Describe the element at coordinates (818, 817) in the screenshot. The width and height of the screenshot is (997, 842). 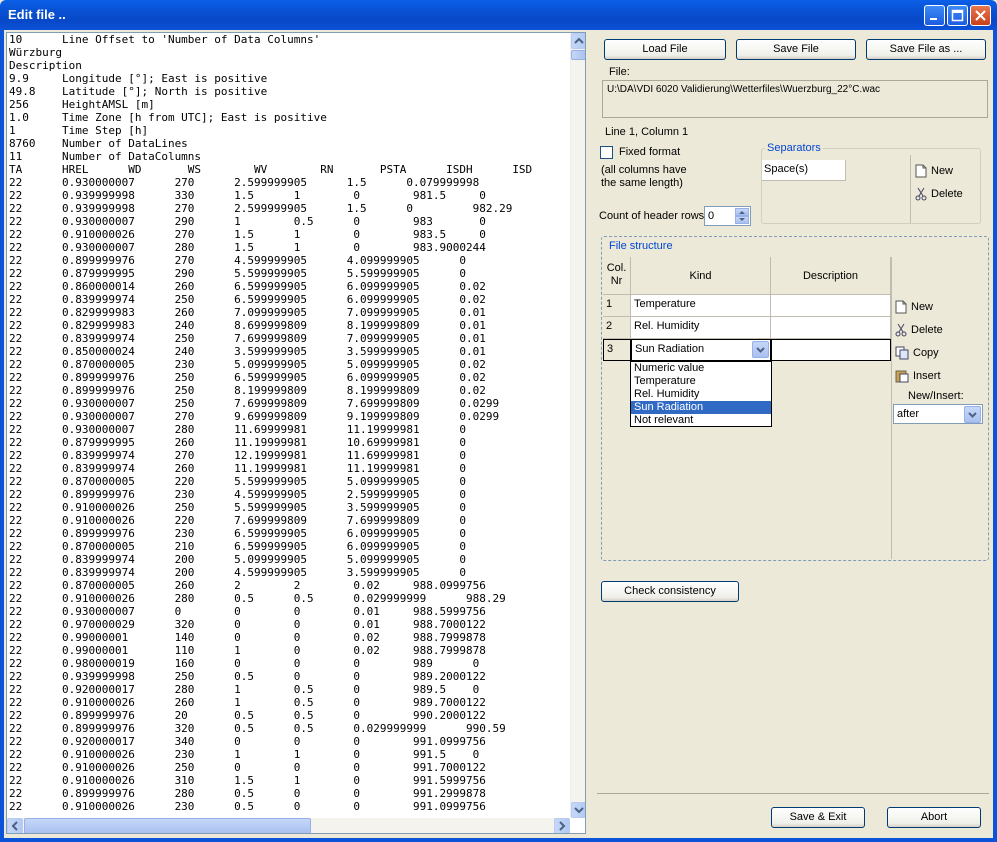
I see `save-exit-button: Save & Exit` at that location.